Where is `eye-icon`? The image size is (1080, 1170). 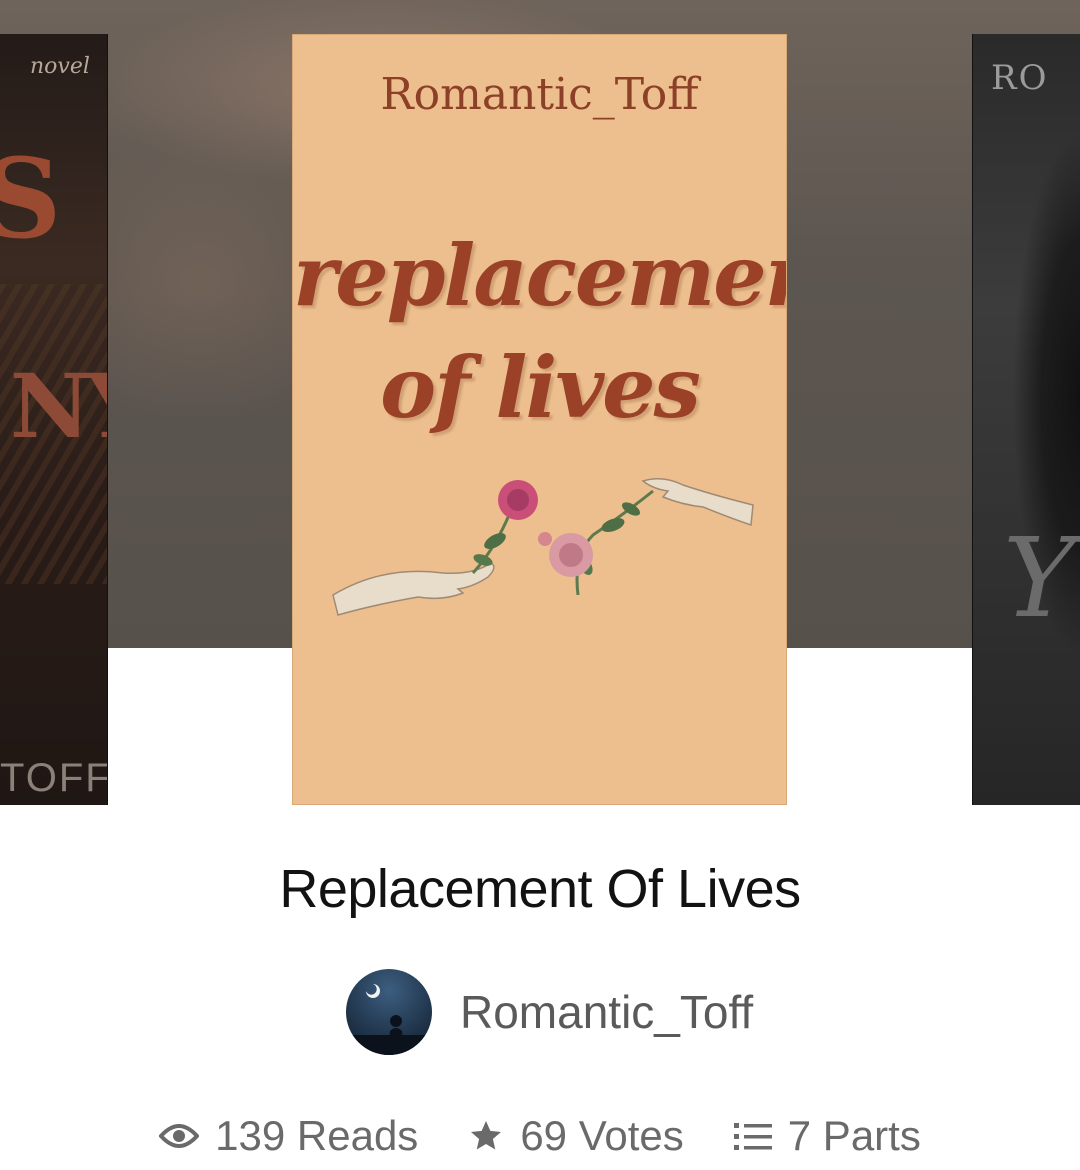 eye-icon is located at coordinates (179, 1136).